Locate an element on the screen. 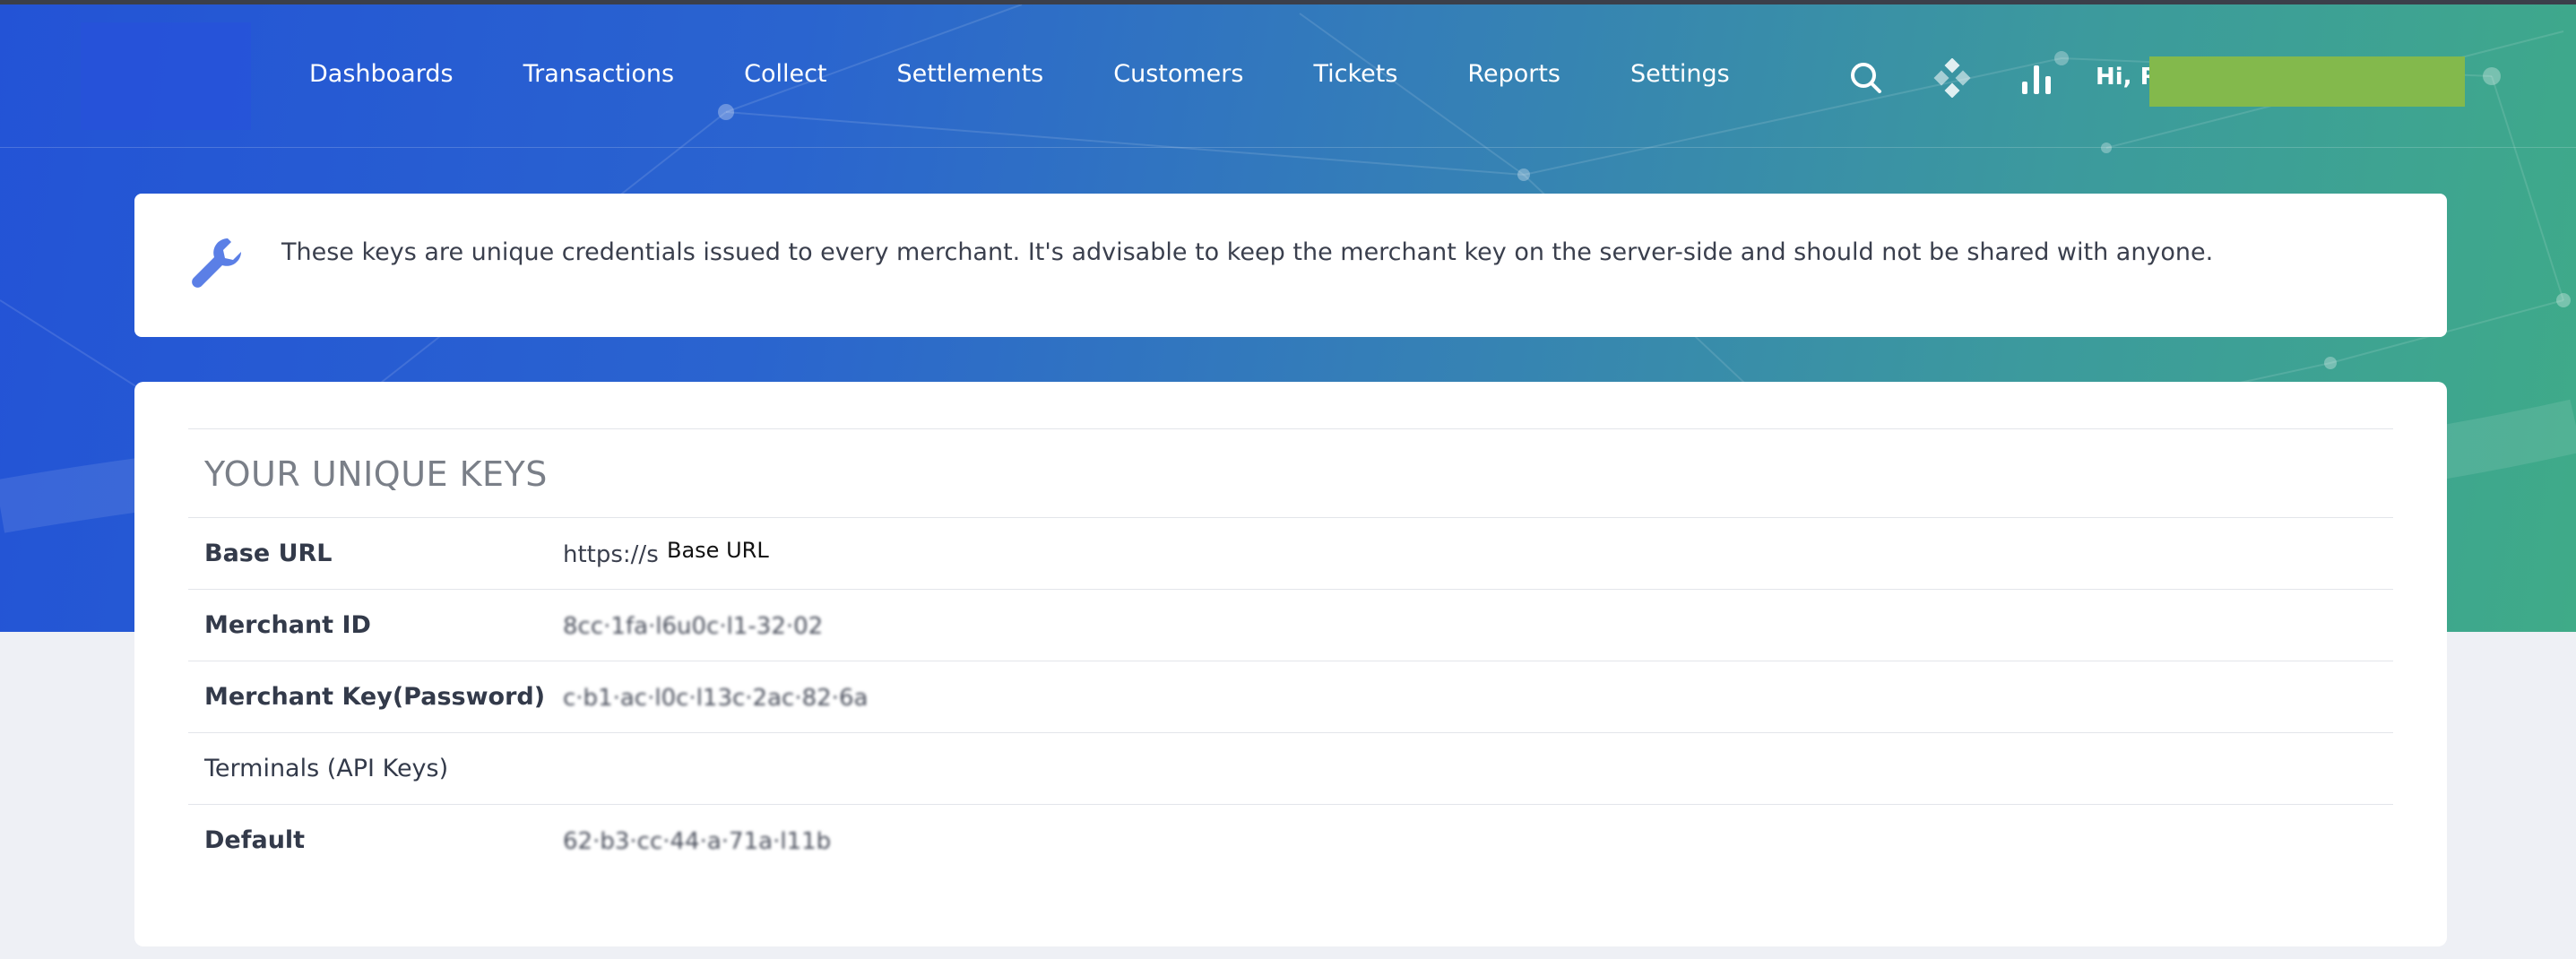  key-row-terminals: Terminals (API Keys) is located at coordinates (1290, 769).